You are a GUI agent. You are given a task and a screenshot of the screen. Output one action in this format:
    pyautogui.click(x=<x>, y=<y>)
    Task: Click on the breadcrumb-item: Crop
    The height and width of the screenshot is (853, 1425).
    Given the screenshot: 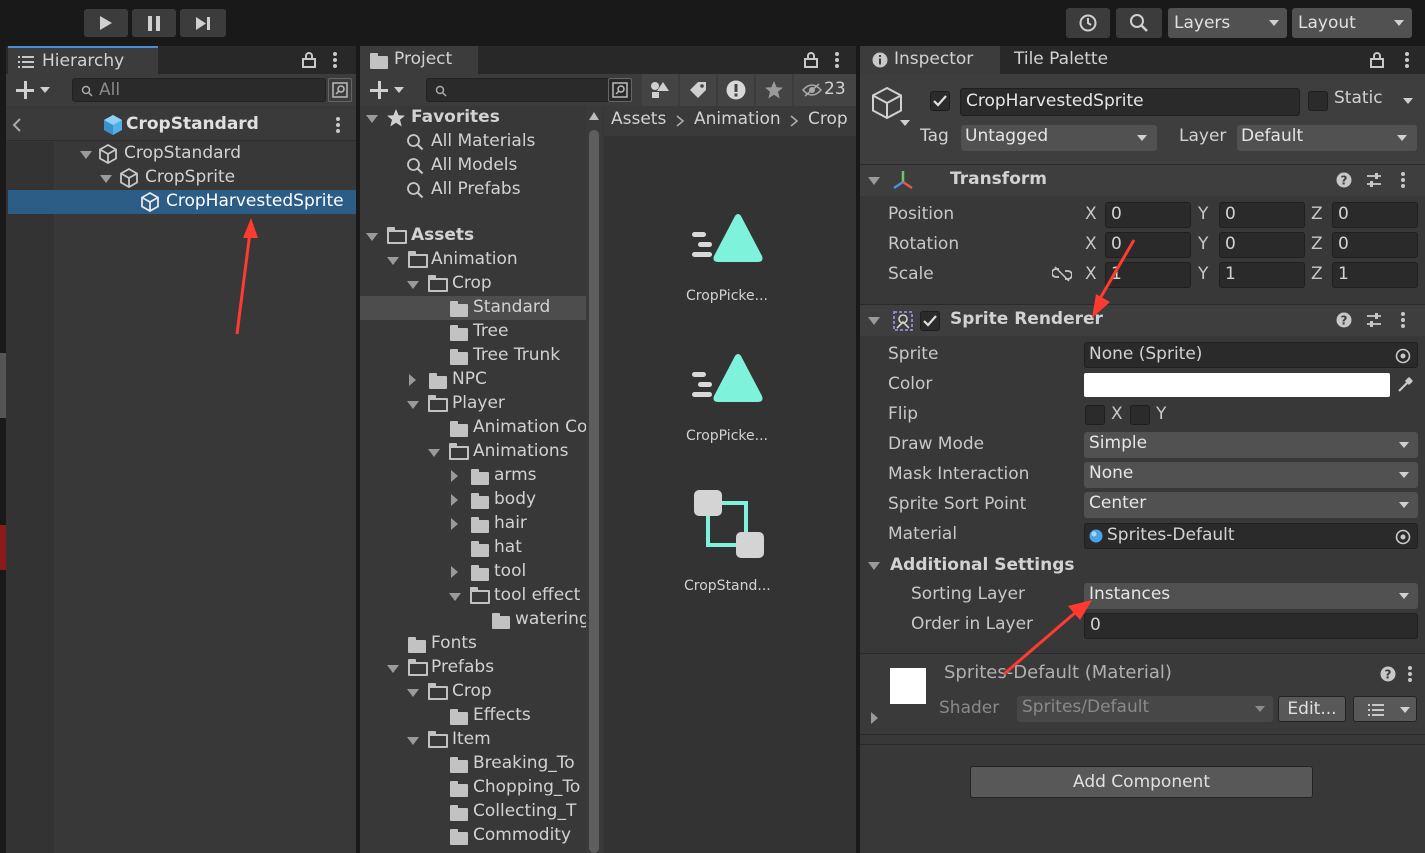 What is the action you would take?
    pyautogui.click(x=828, y=119)
    